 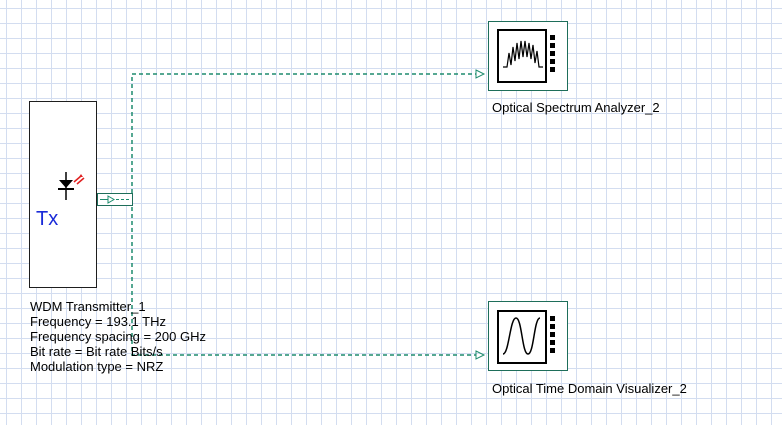 I want to click on spectrum-trace-icon, so click(x=526, y=56).